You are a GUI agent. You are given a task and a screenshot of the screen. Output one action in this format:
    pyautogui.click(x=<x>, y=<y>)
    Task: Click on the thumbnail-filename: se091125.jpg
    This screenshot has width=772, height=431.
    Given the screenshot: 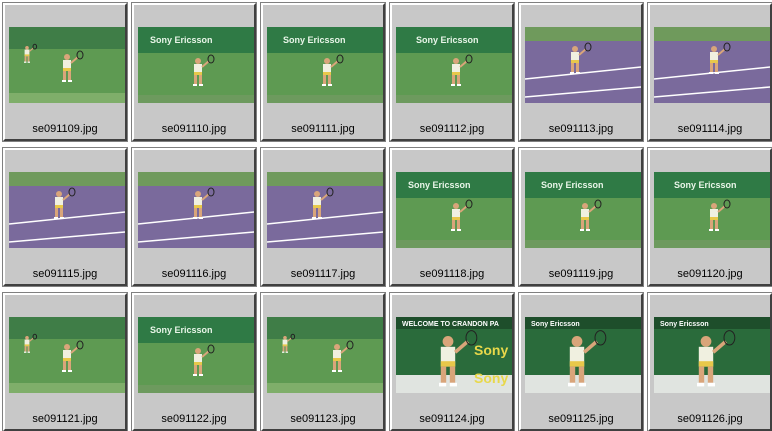 What is the action you would take?
    pyautogui.click(x=581, y=419)
    